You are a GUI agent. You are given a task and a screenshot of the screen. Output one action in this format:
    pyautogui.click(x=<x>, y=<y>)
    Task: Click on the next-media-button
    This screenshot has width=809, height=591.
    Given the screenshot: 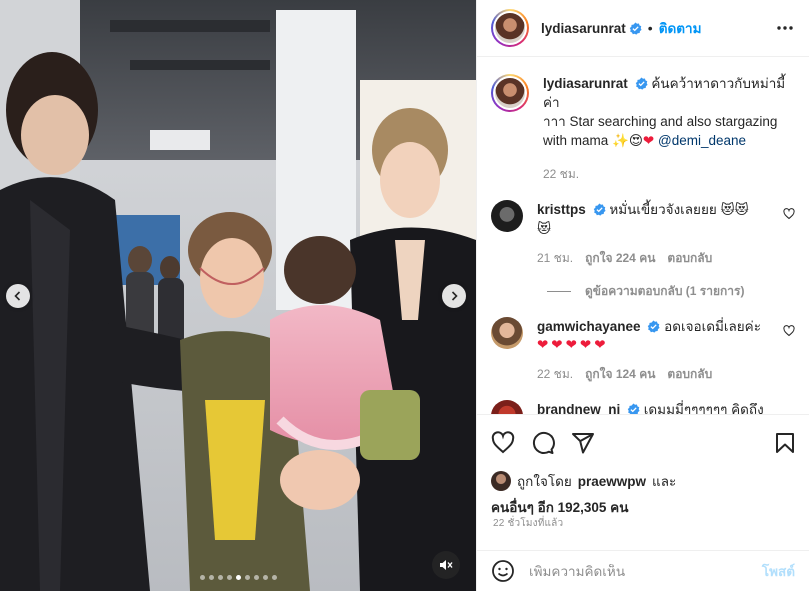 What is the action you would take?
    pyautogui.click(x=454, y=296)
    